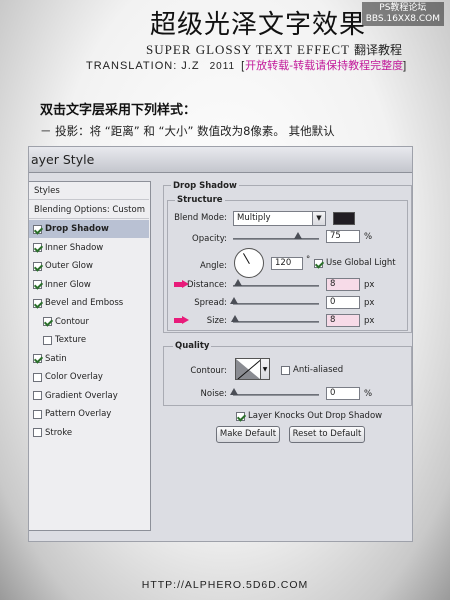  Describe the element at coordinates (89, 359) in the screenshot. I see `sidebar-item-satin: Satin` at that location.